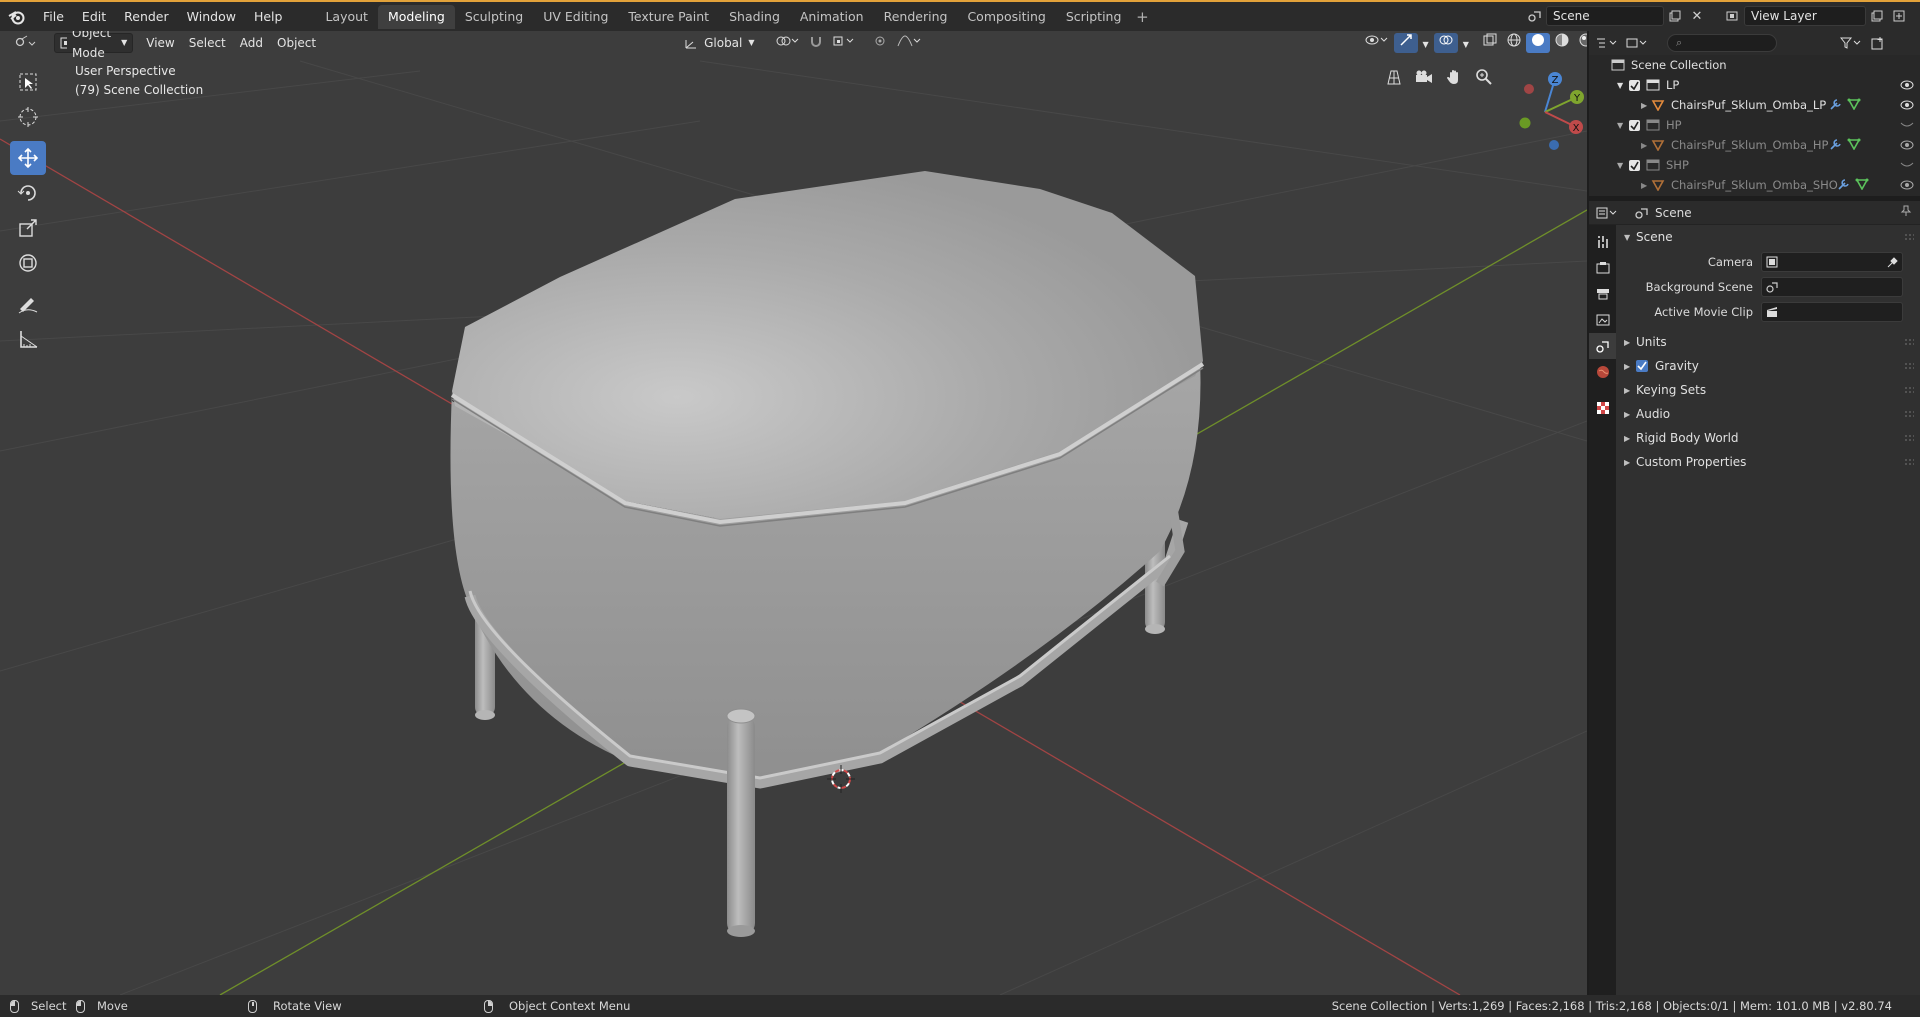 The image size is (1920, 1017). Describe the element at coordinates (1602, 372) in the screenshot. I see `tab-world` at that location.